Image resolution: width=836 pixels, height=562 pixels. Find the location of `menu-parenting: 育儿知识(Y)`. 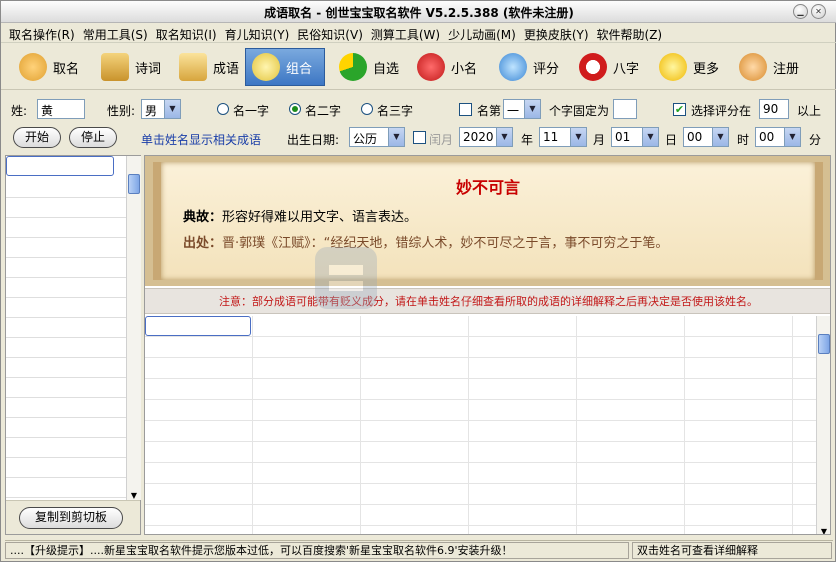

menu-parenting: 育儿知识(Y) is located at coordinates (257, 32).